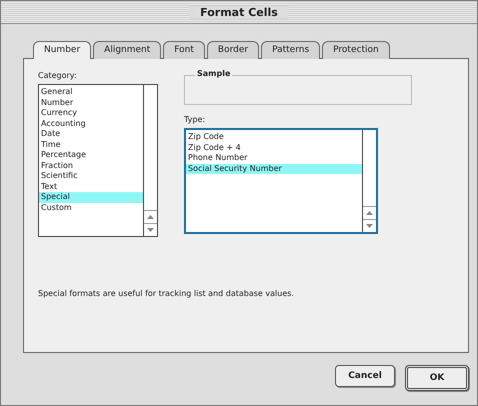  I want to click on list-item: Number, so click(91, 103).